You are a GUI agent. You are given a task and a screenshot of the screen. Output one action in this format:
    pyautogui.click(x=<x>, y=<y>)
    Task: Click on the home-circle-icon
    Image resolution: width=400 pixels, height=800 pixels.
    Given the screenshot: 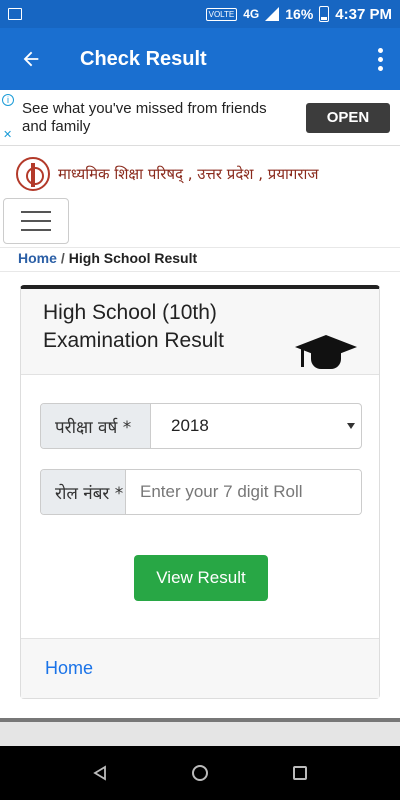 What is the action you would take?
    pyautogui.click(x=200, y=773)
    